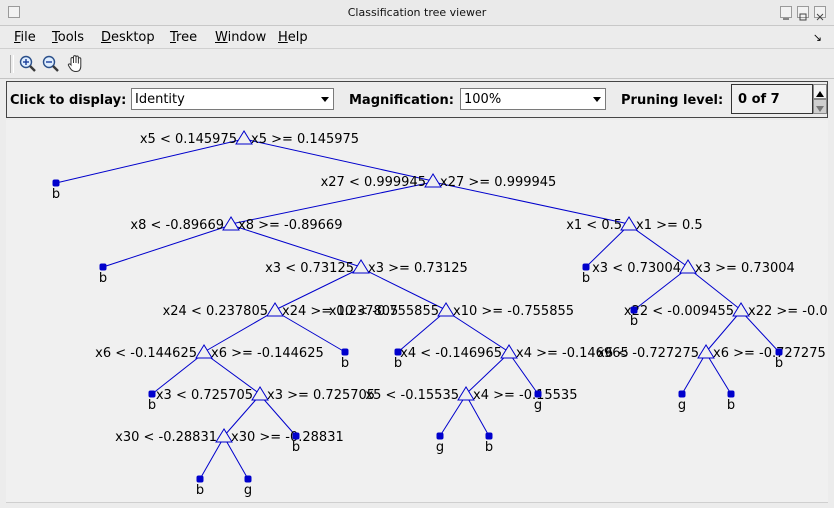  What do you see at coordinates (166, 437) in the screenshot?
I see `split-left-label: x30 < -0.28831` at bounding box center [166, 437].